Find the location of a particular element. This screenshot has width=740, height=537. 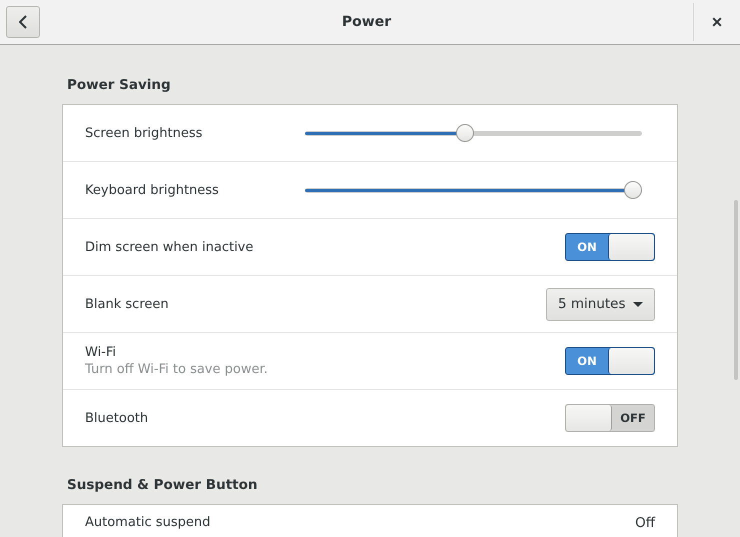

section-heading: Power Saving is located at coordinates (119, 85).